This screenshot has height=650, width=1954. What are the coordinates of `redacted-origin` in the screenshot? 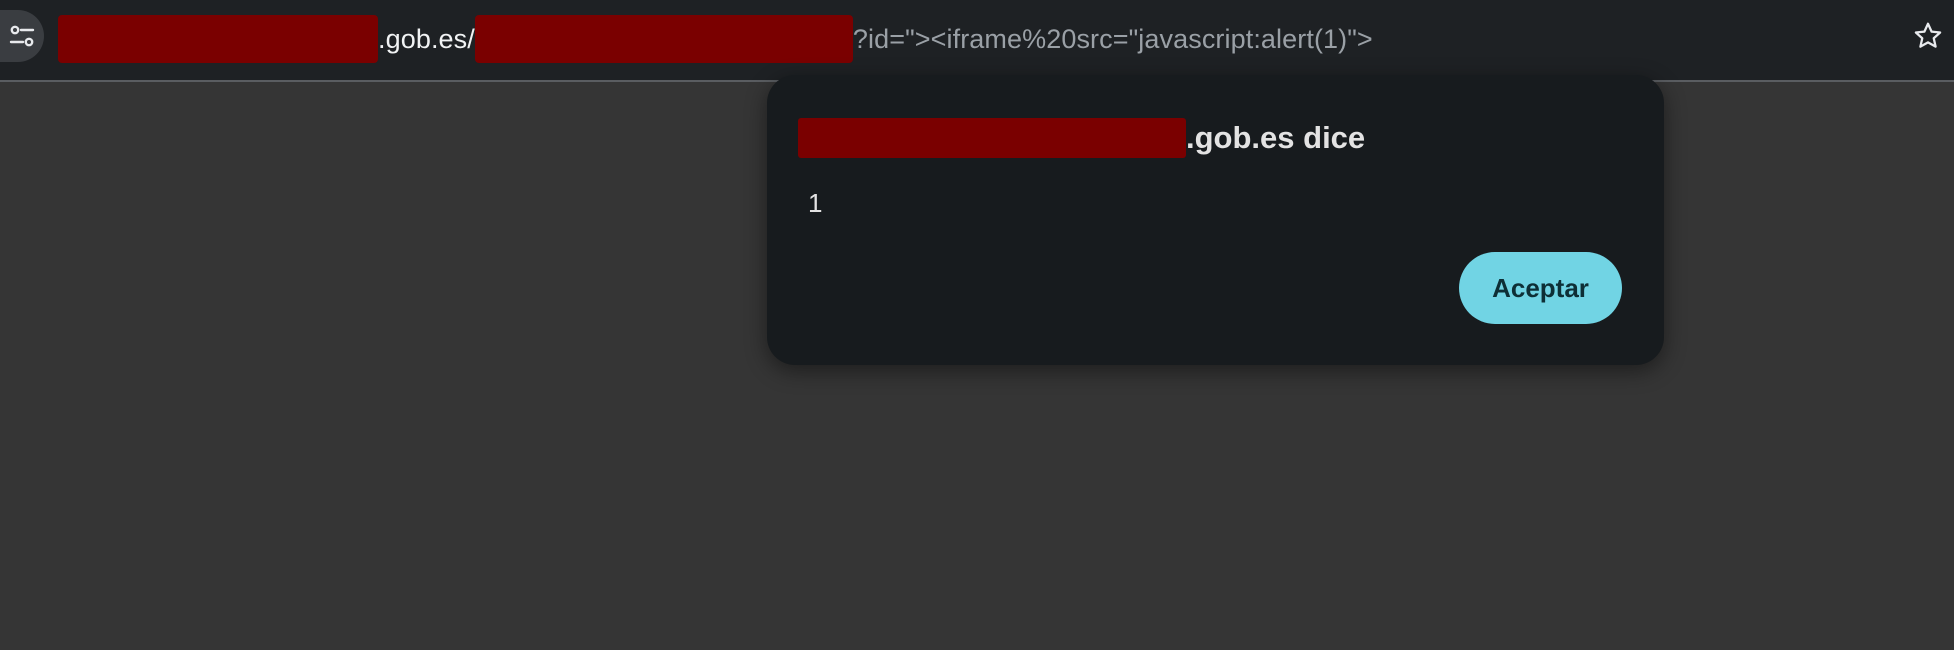 It's located at (992, 138).